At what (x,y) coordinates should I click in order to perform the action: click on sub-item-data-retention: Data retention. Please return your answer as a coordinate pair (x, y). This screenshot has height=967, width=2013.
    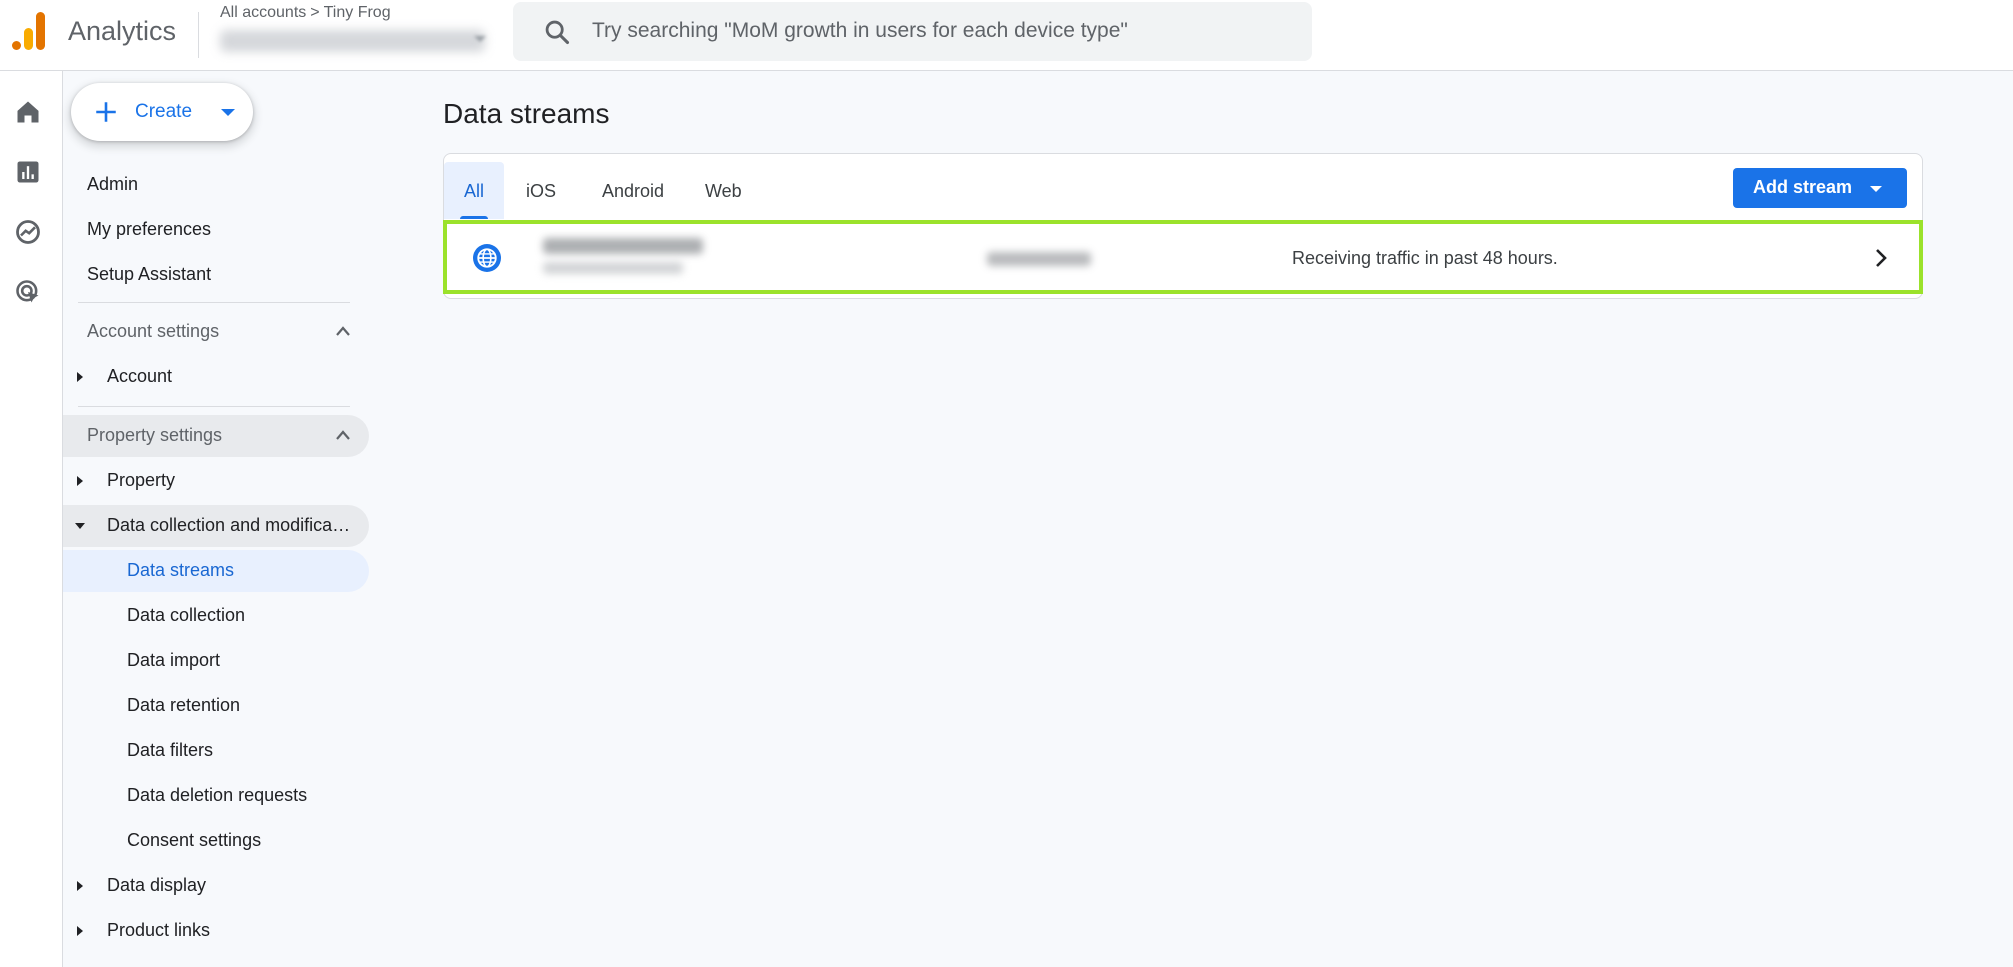
    Looking at the image, I should click on (216, 706).